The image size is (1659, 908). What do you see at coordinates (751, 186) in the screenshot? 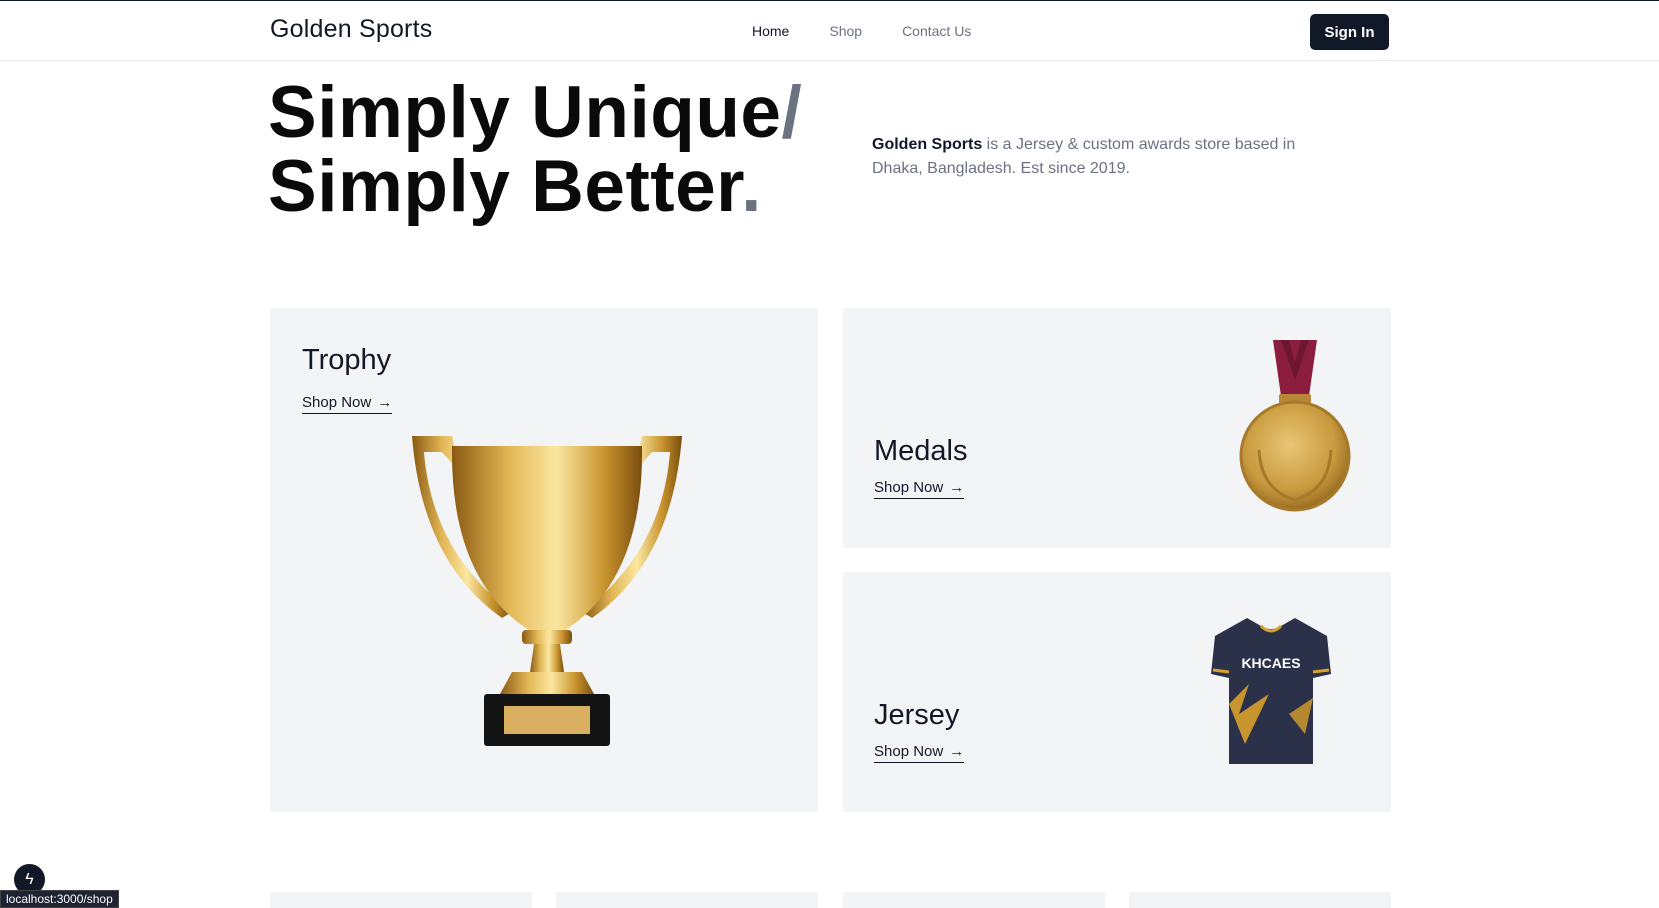
I see `hero-period: .` at bounding box center [751, 186].